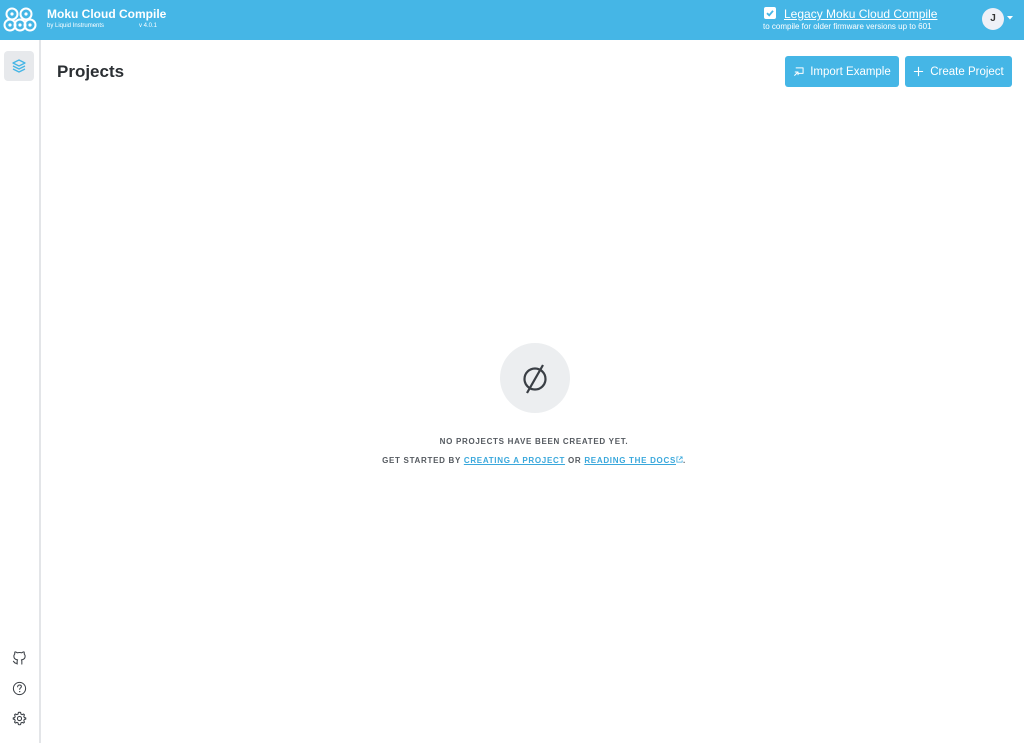  I want to click on app-subtitle: by Liquid Instruments, so click(76, 26).